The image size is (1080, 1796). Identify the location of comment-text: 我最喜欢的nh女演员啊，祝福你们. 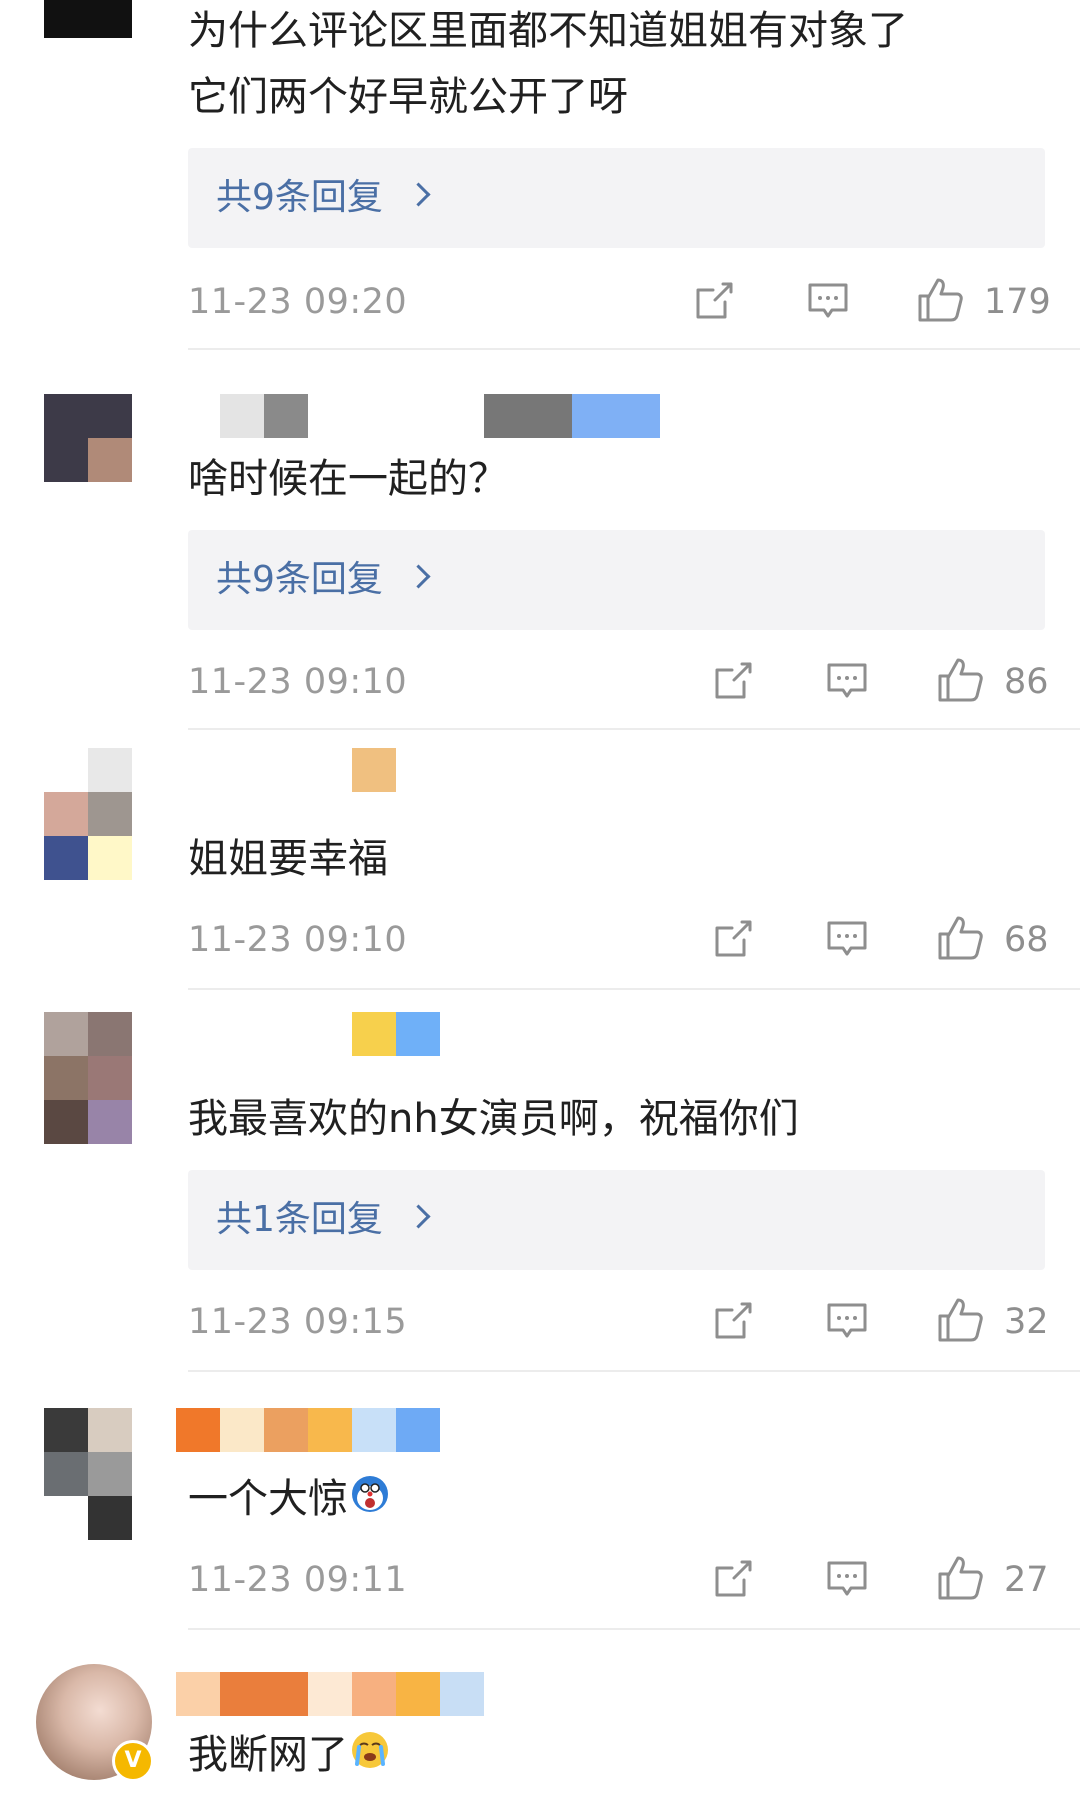
(493, 1119).